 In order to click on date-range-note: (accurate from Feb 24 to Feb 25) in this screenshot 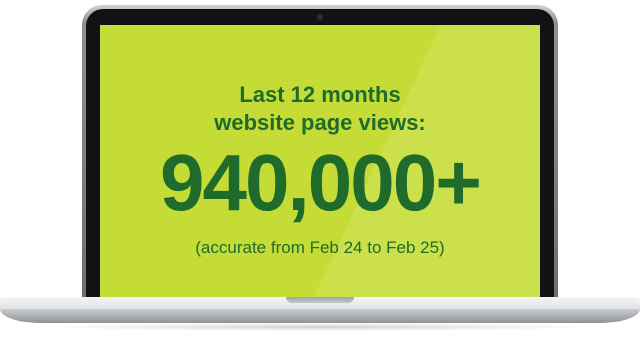, I will do `click(320, 247)`.